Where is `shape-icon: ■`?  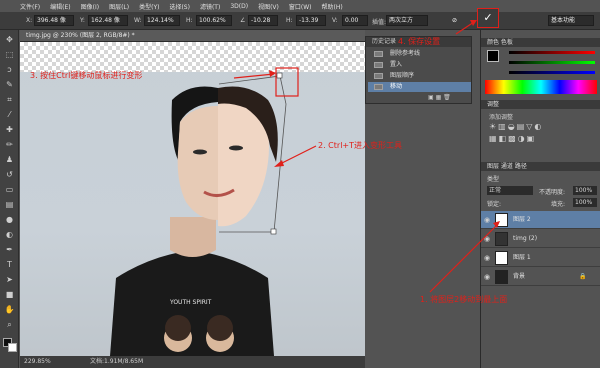 shape-icon: ■ is located at coordinates (9, 295).